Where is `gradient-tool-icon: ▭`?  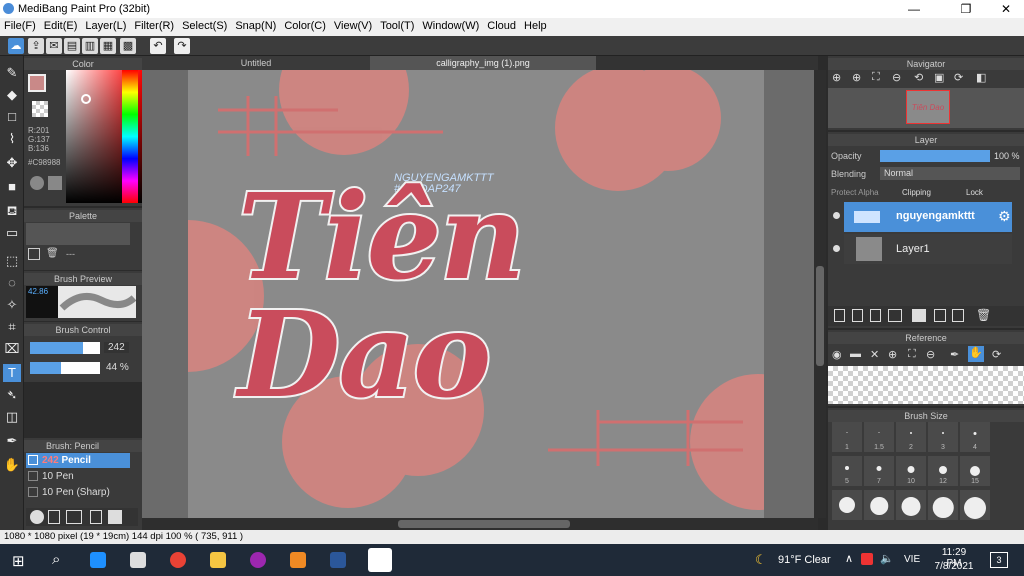
gradient-tool-icon: ▭ is located at coordinates (12, 233).